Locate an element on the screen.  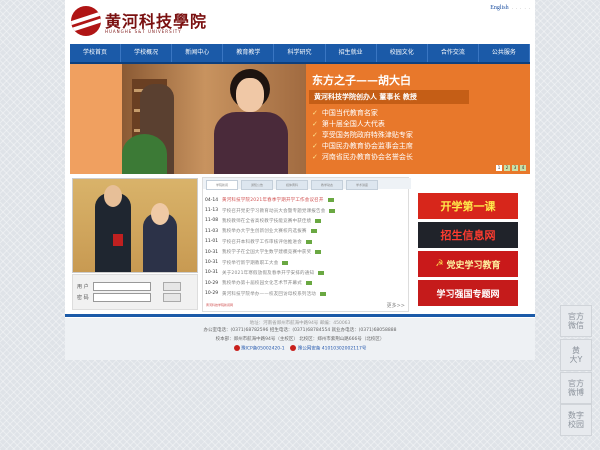
news-footnote: 黄河科技学院新闻网 is located at coordinates (219, 305).